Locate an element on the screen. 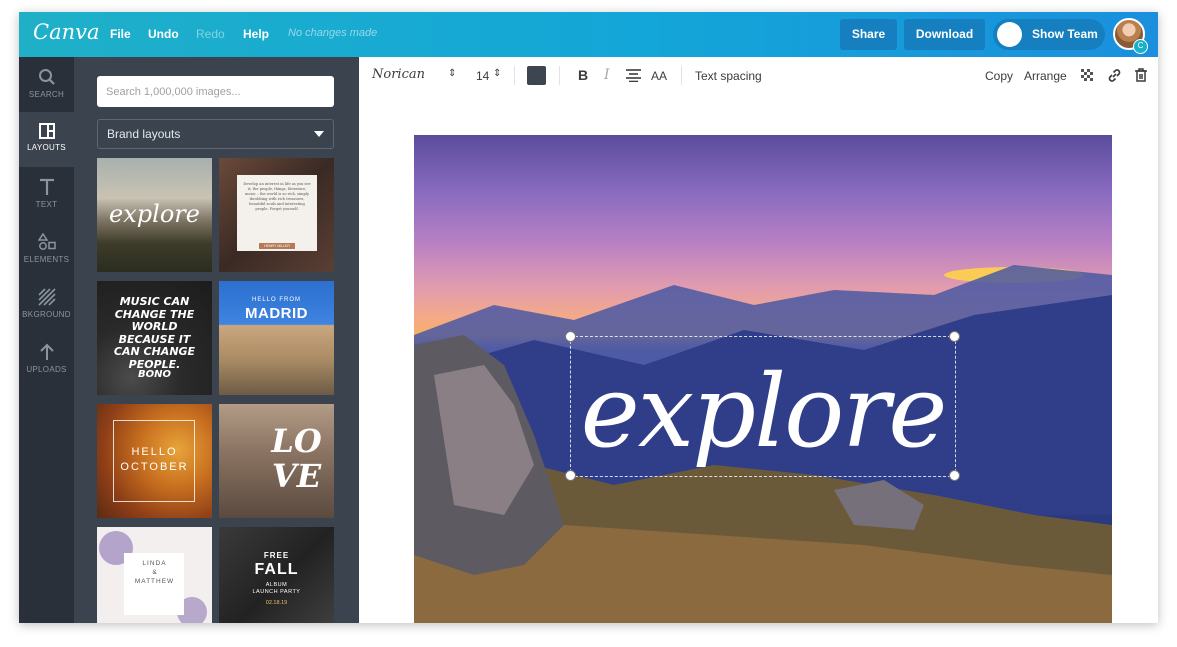  layout-thumb-october: HELLO OCTOBER is located at coordinates (154, 461).